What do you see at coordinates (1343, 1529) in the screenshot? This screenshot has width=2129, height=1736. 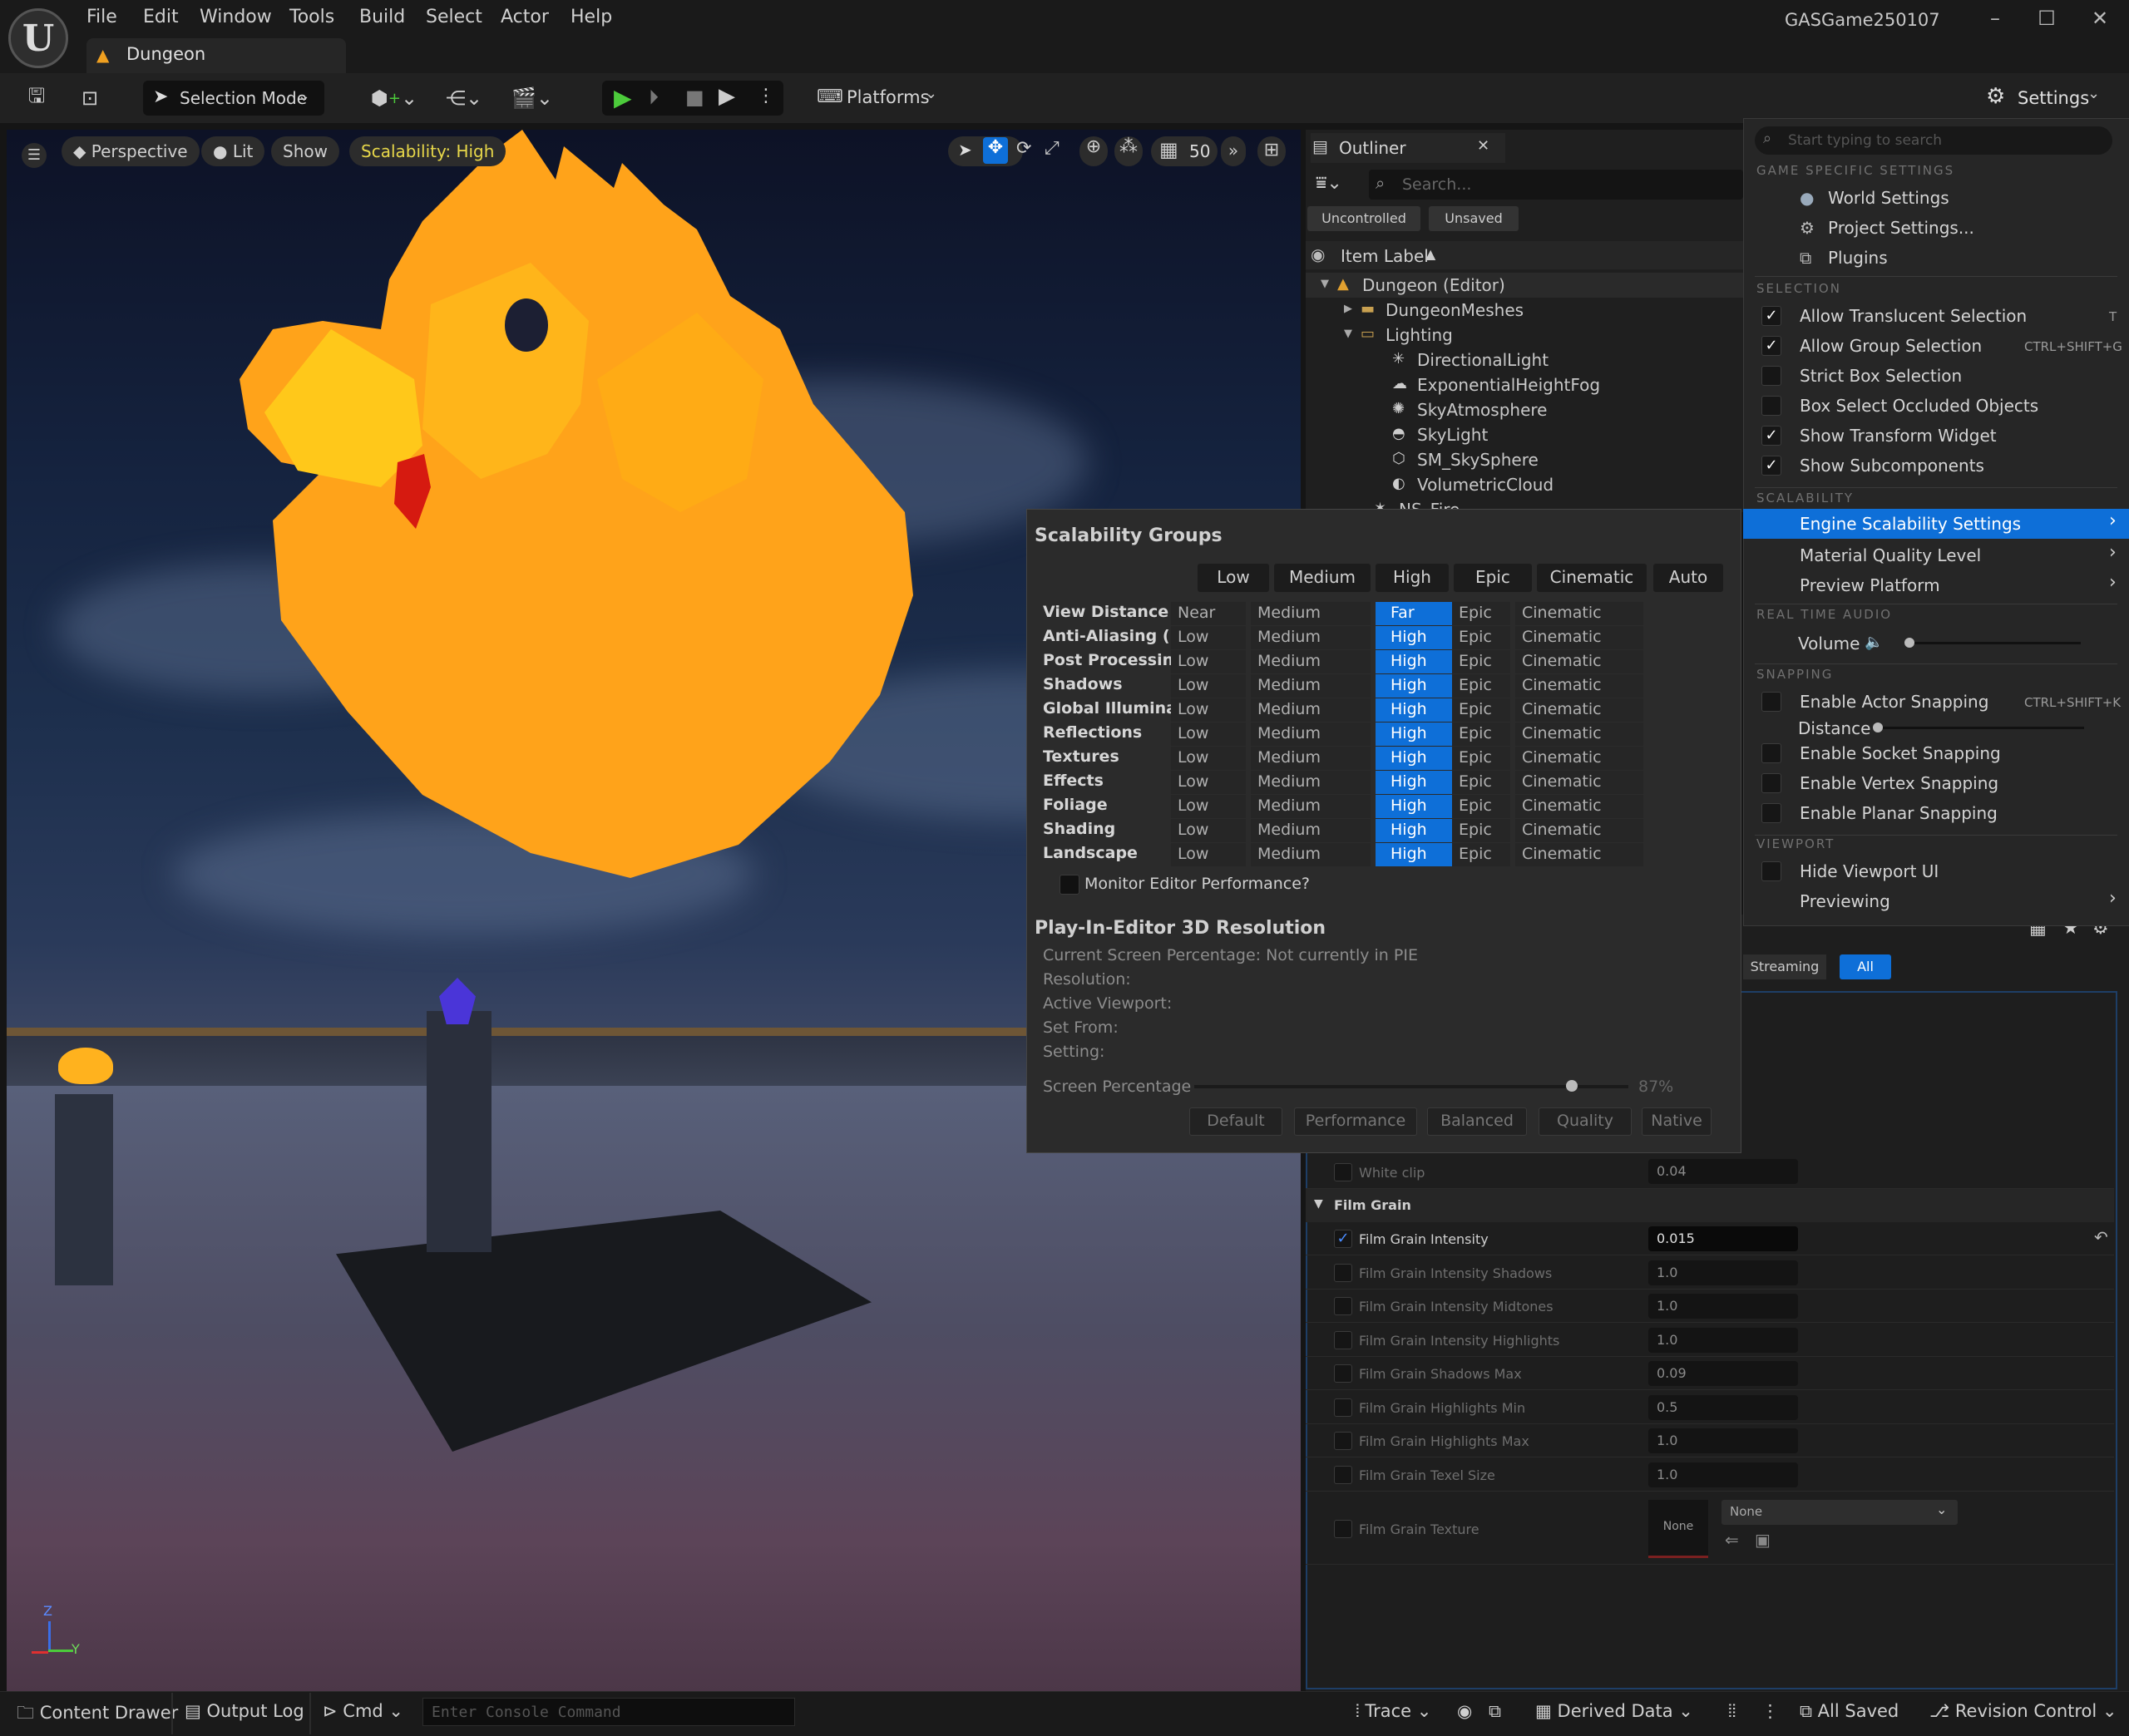 I see `film-grain-texture-checkbox` at bounding box center [1343, 1529].